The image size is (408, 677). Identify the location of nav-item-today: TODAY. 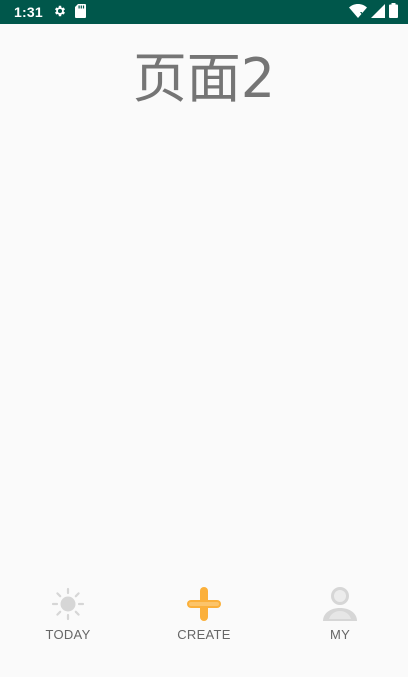
(68, 625).